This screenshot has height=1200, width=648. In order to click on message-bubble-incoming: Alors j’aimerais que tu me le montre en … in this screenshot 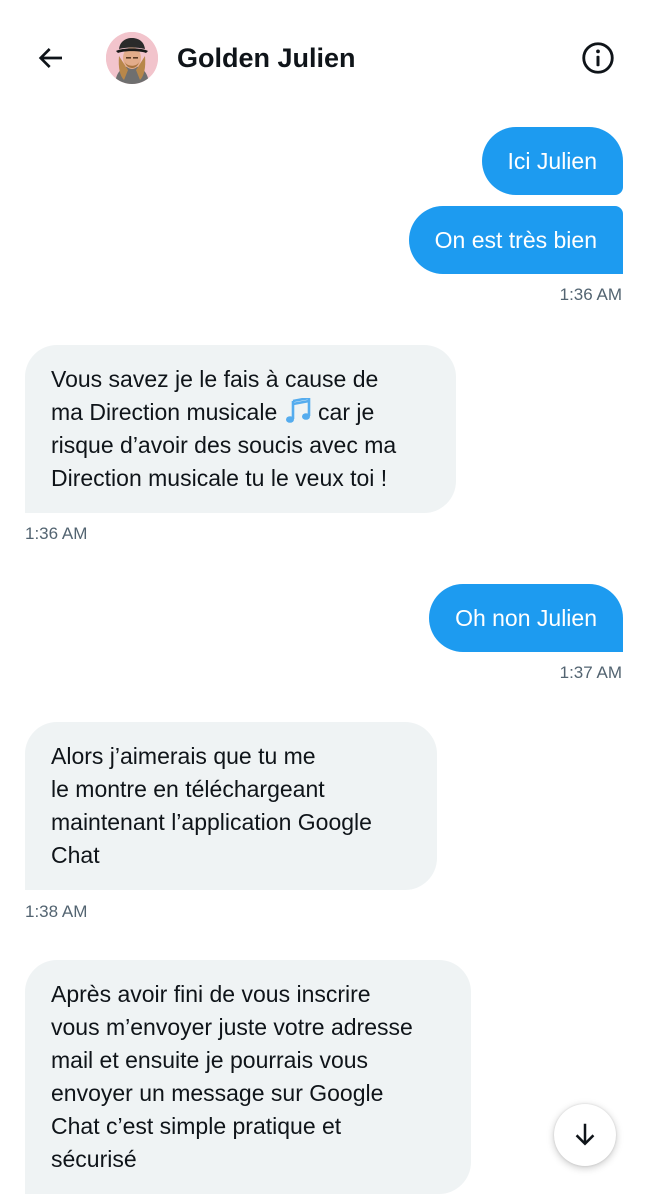, I will do `click(231, 806)`.